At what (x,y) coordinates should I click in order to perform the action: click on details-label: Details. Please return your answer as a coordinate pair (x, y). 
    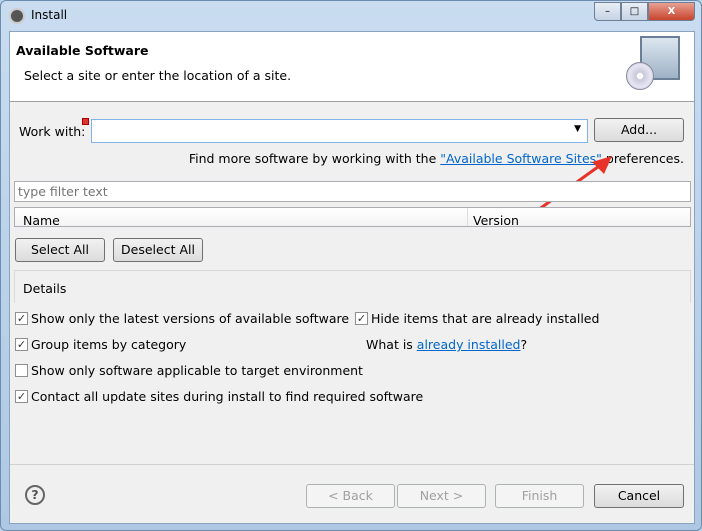
    Looking at the image, I should click on (45, 288).